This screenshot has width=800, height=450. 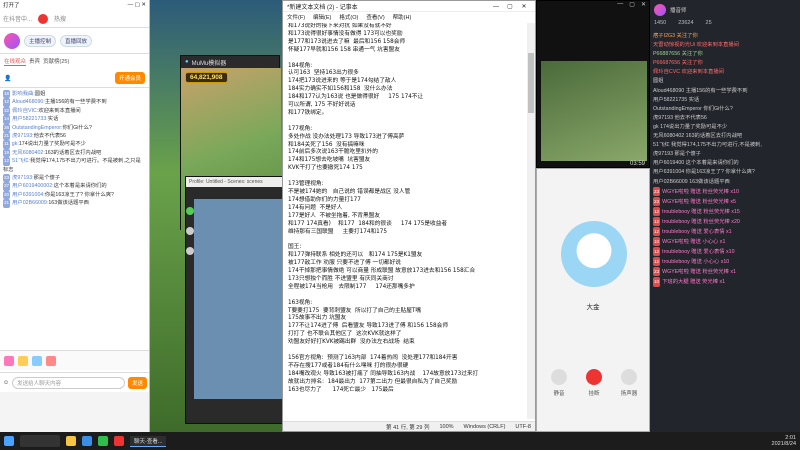 I want to click on level-badge: 11, so click(x=6, y=144).